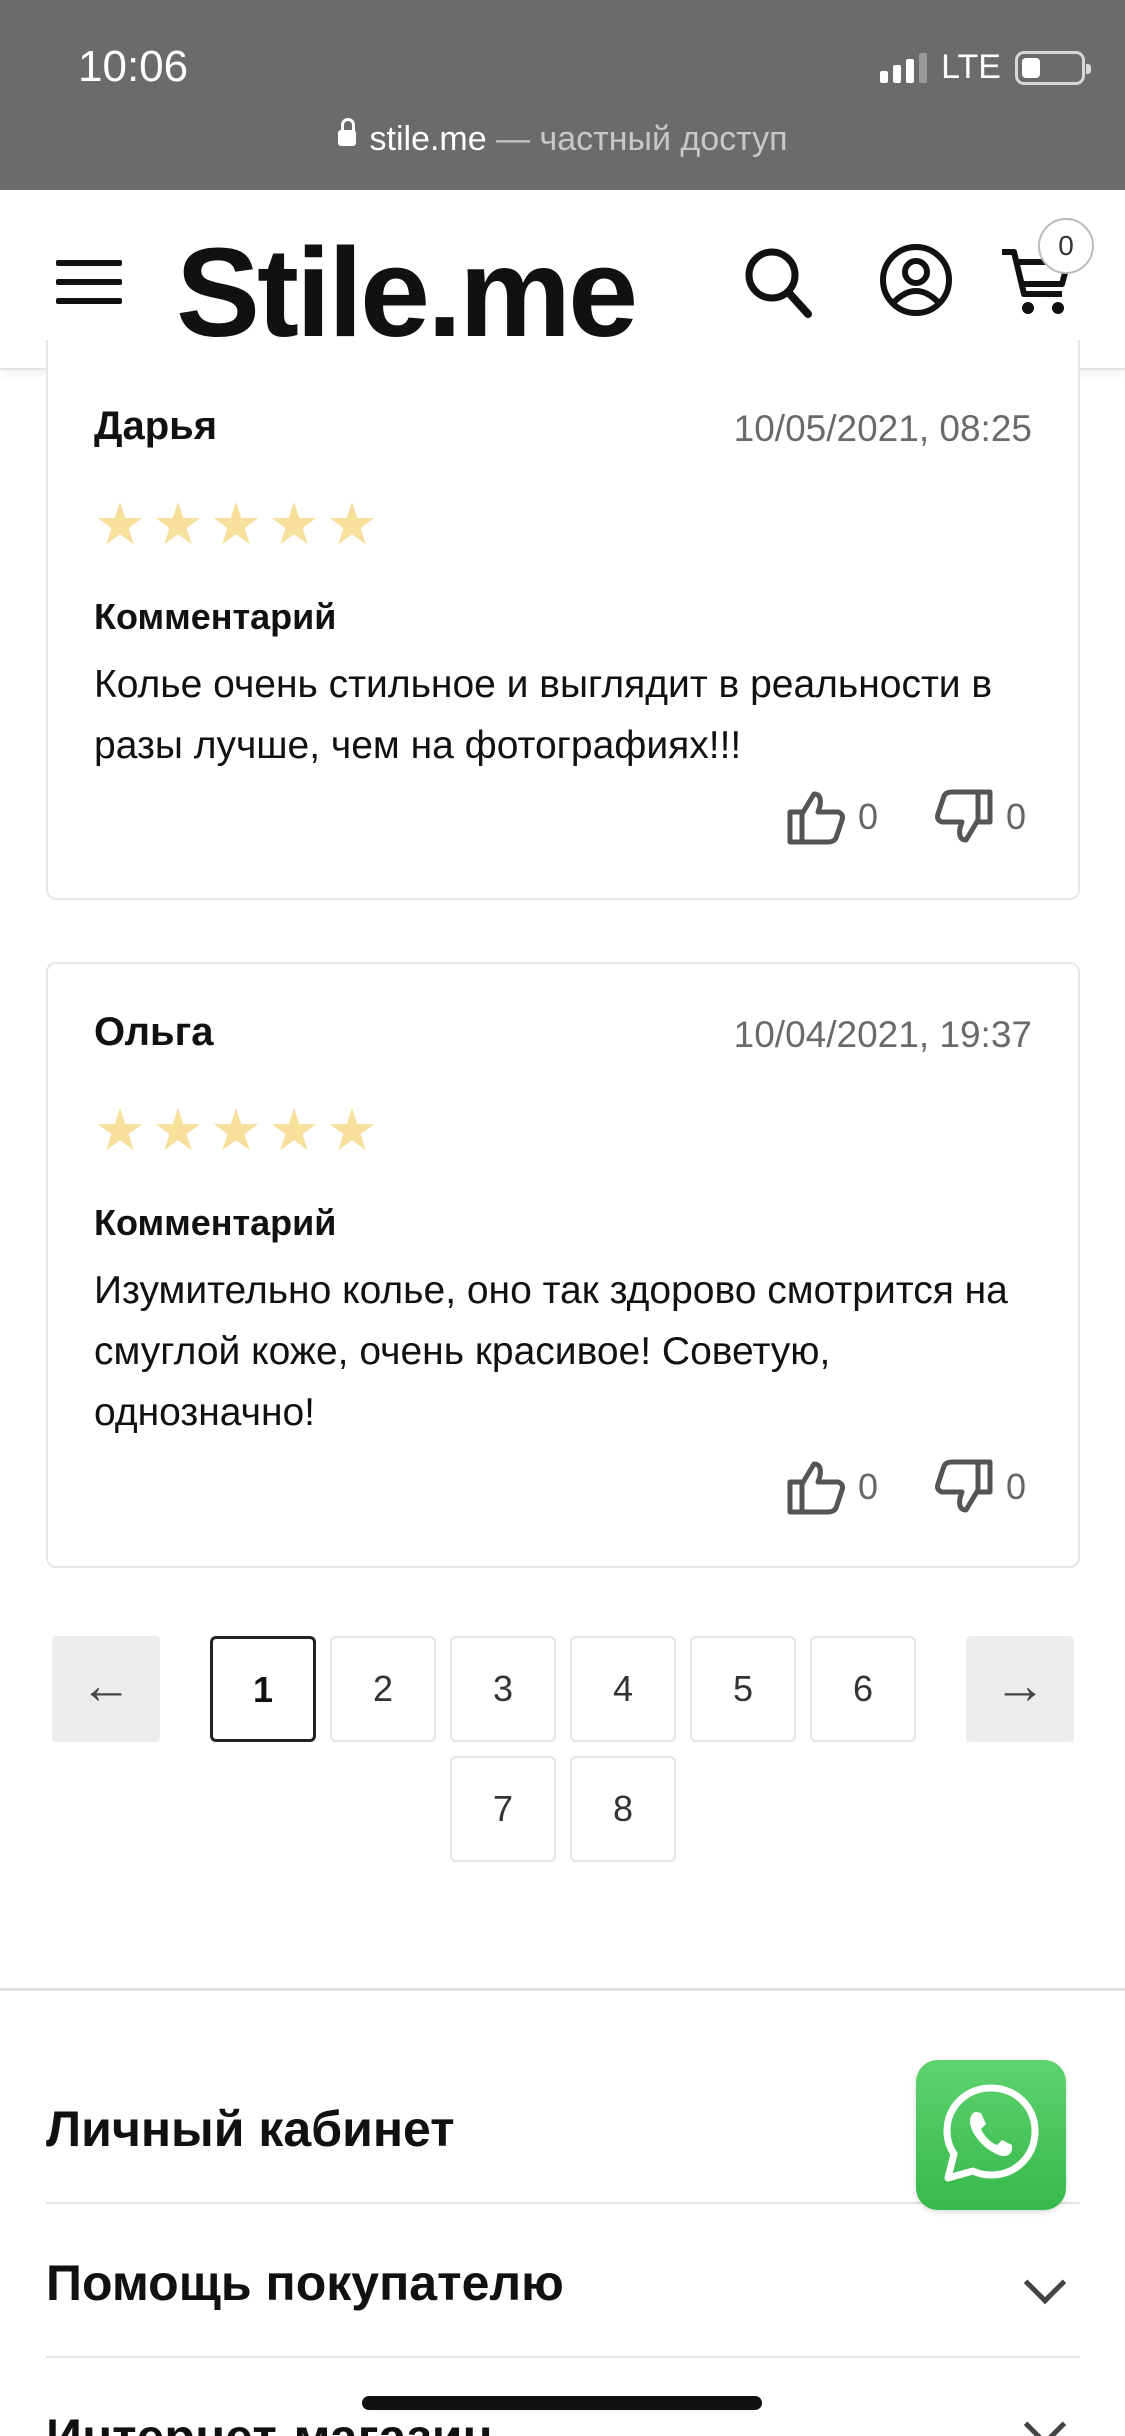 The image size is (1125, 2436). What do you see at coordinates (269, 2422) in the screenshot?
I see `footer-section-title: Интернет-магазин` at bounding box center [269, 2422].